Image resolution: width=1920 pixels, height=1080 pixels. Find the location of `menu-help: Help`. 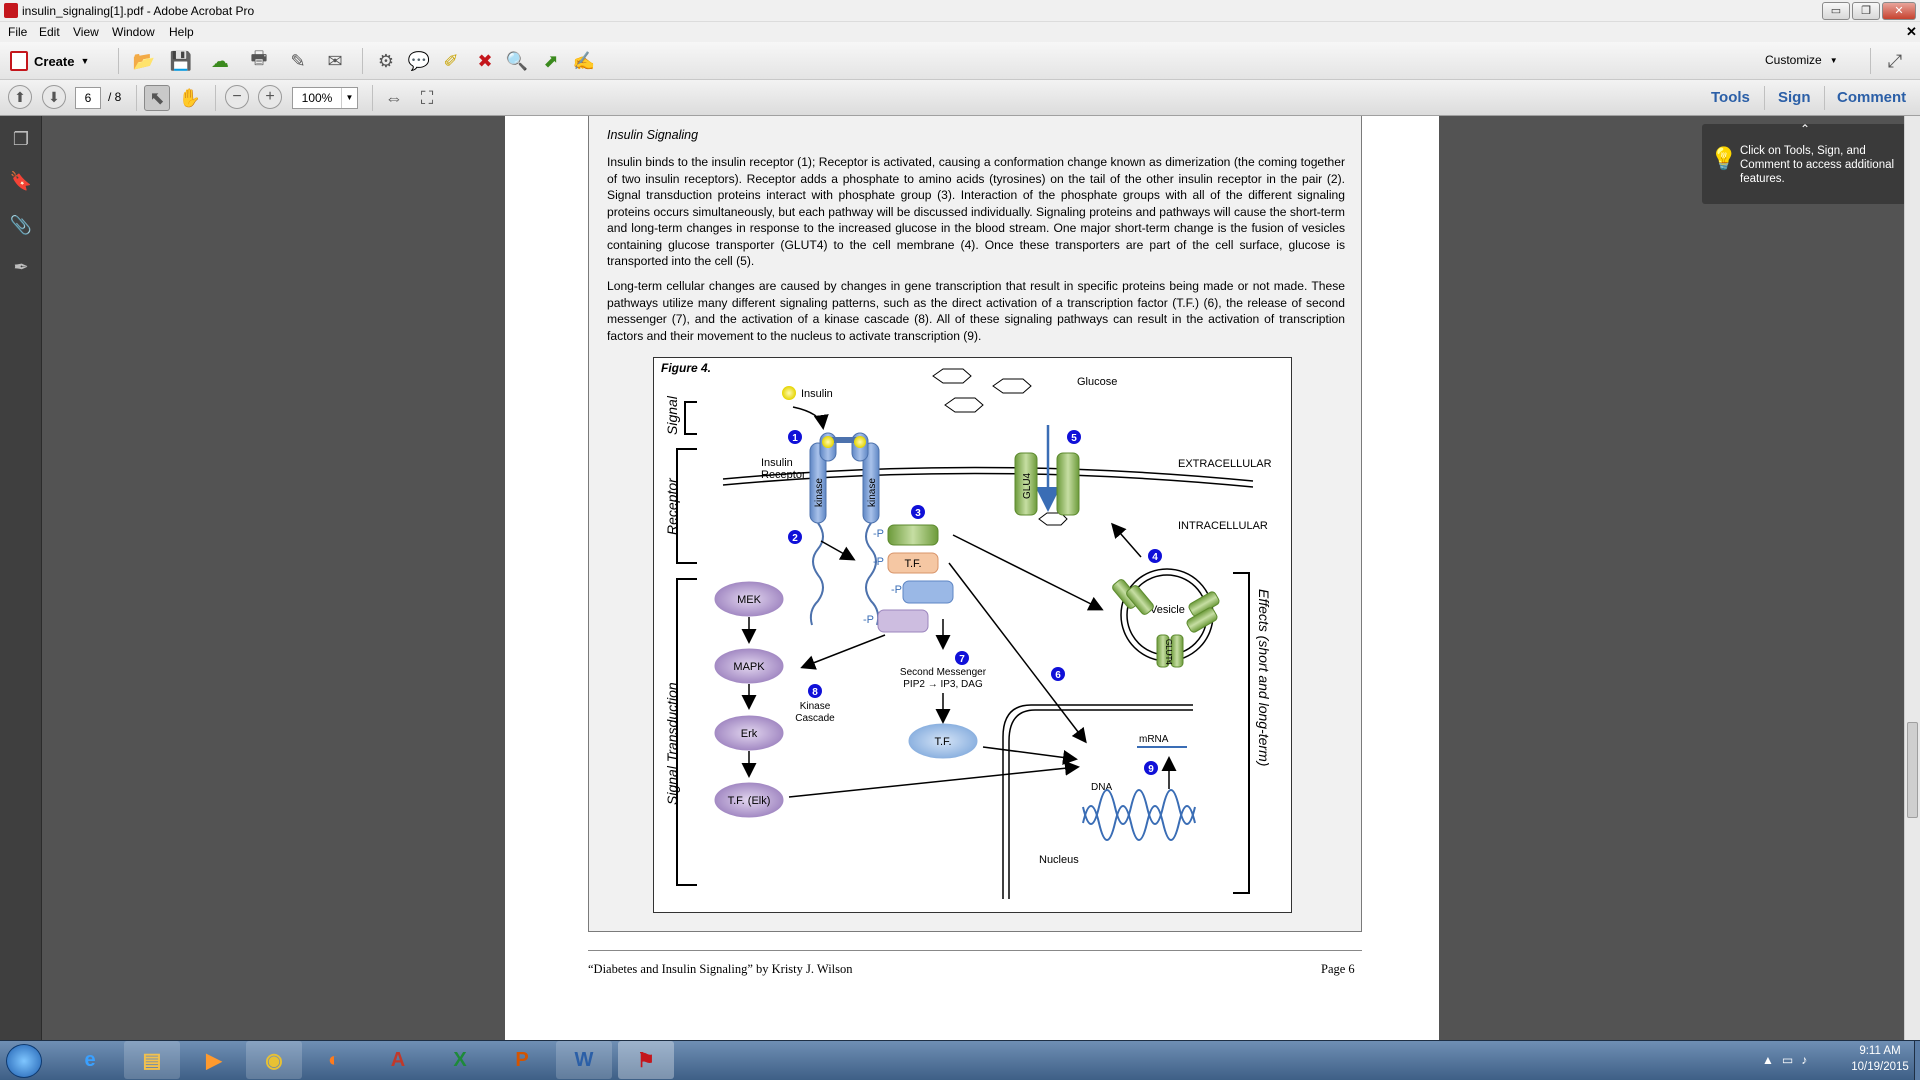

menu-help: Help is located at coordinates (181, 32).